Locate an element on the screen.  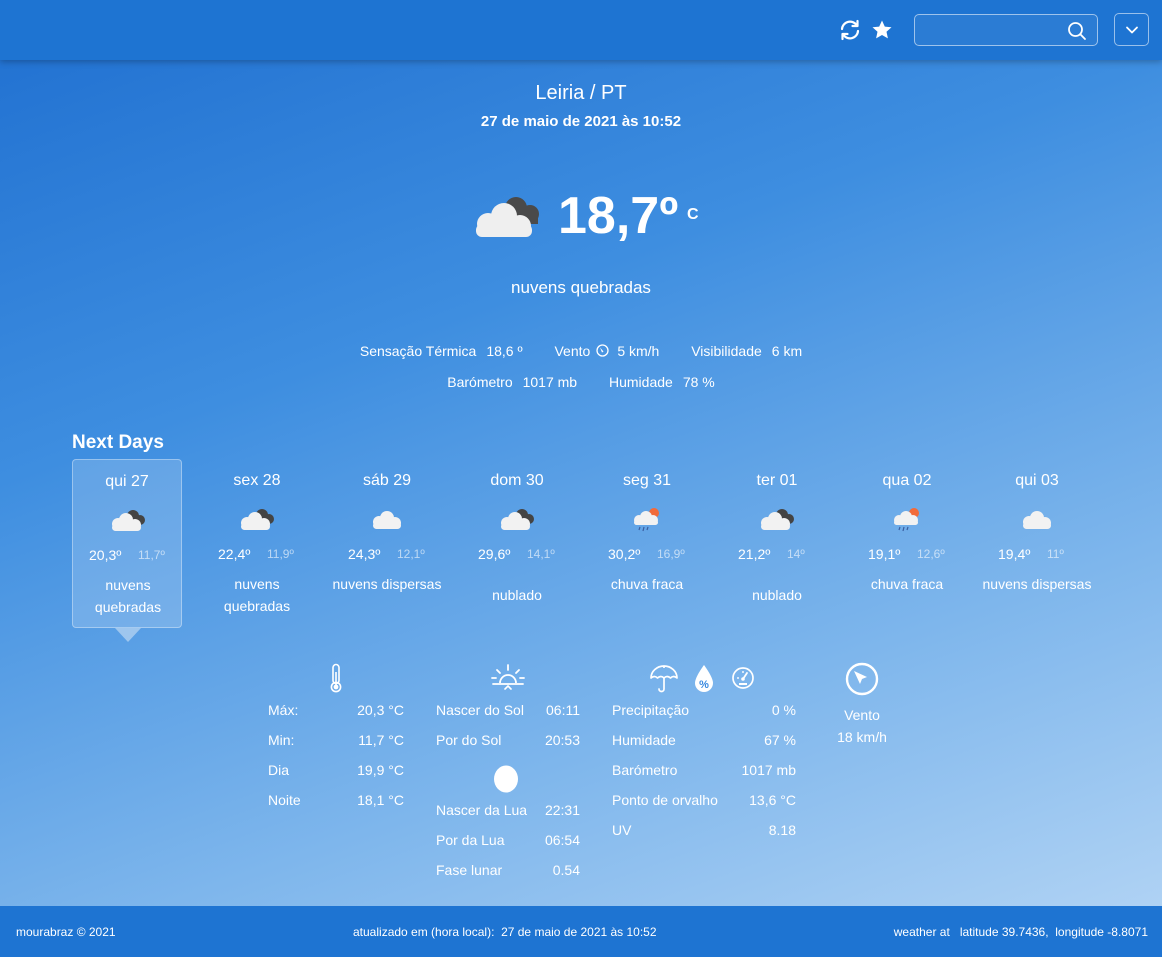
moon-phase-value: 0.54 is located at coordinates (566, 870).